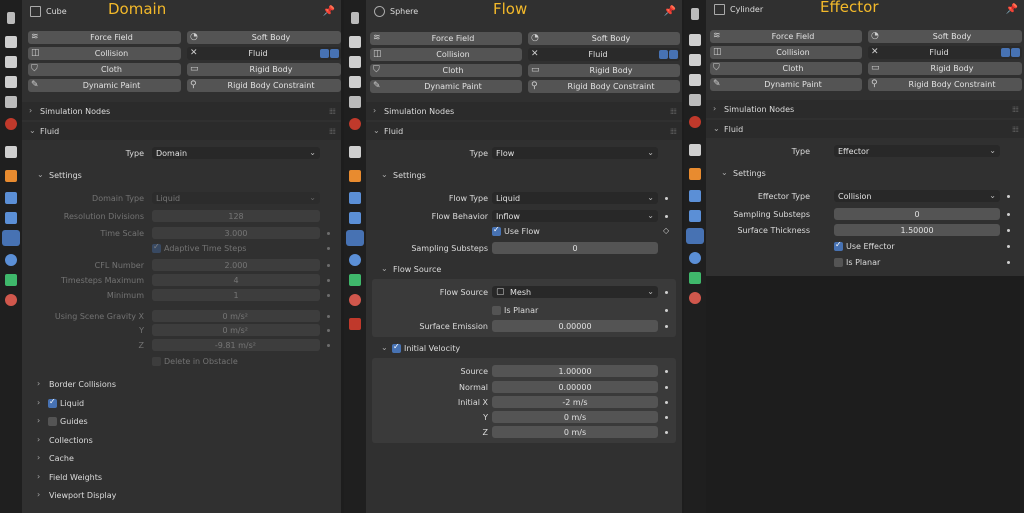  Describe the element at coordinates (181, 384) in the screenshot. I see `border-collisions-subpanel-header: › Border Collisions` at that location.